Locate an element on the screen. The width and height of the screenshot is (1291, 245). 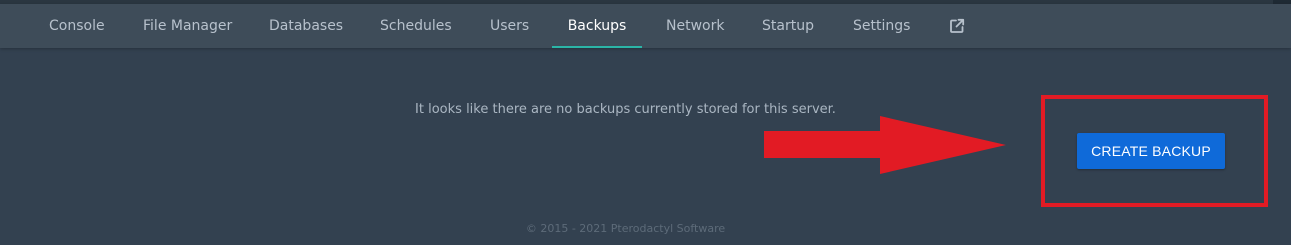
tab-console: Console is located at coordinates (77, 26).